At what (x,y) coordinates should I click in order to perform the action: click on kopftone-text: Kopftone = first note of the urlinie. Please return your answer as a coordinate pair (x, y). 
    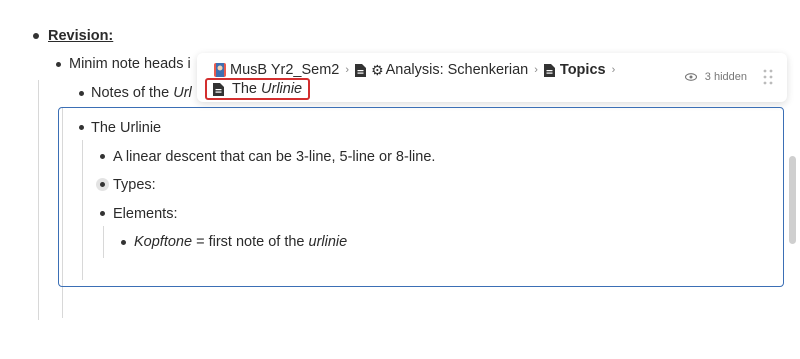
    Looking at the image, I should click on (240, 242).